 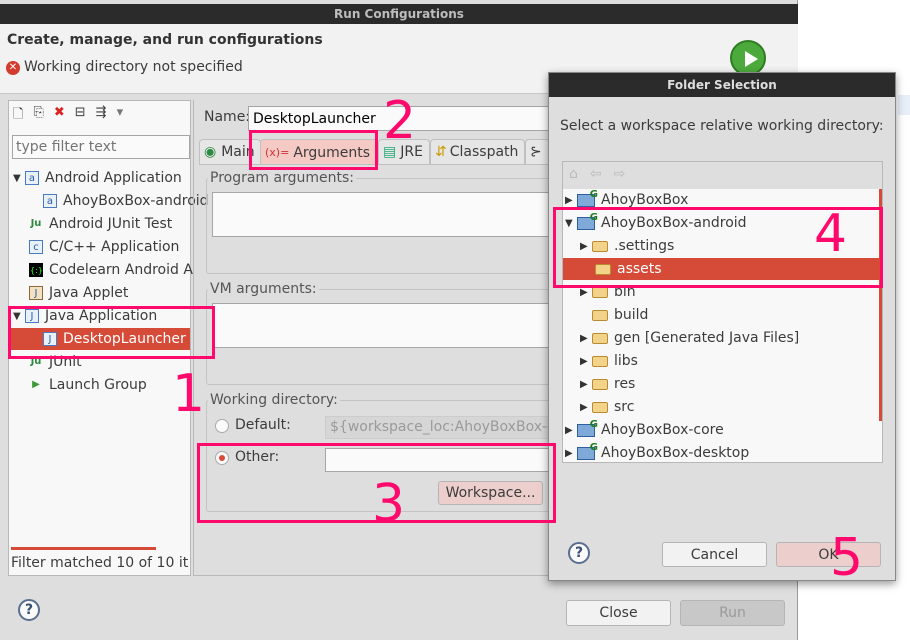 I want to click on view-menu-icon: ▾, so click(x=120, y=116).